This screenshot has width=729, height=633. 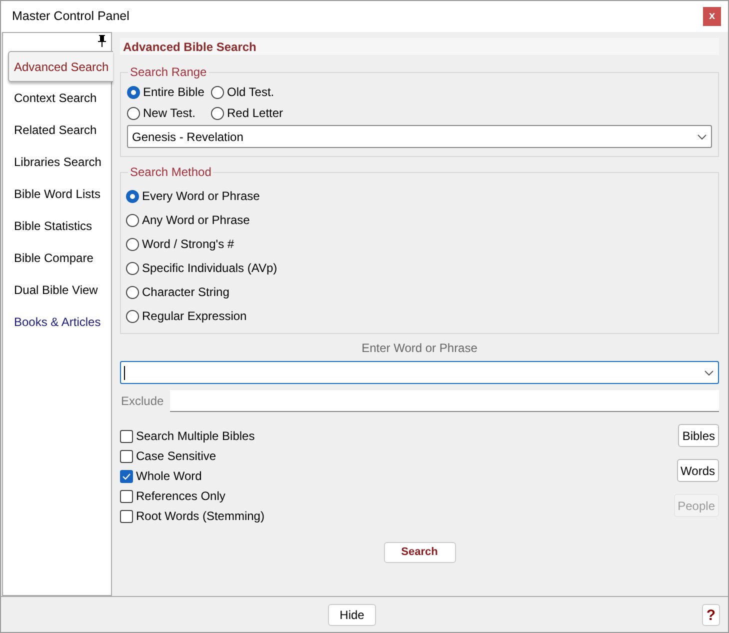 What do you see at coordinates (57, 322) in the screenshot?
I see `sidebar-tab: Books & Articles` at bounding box center [57, 322].